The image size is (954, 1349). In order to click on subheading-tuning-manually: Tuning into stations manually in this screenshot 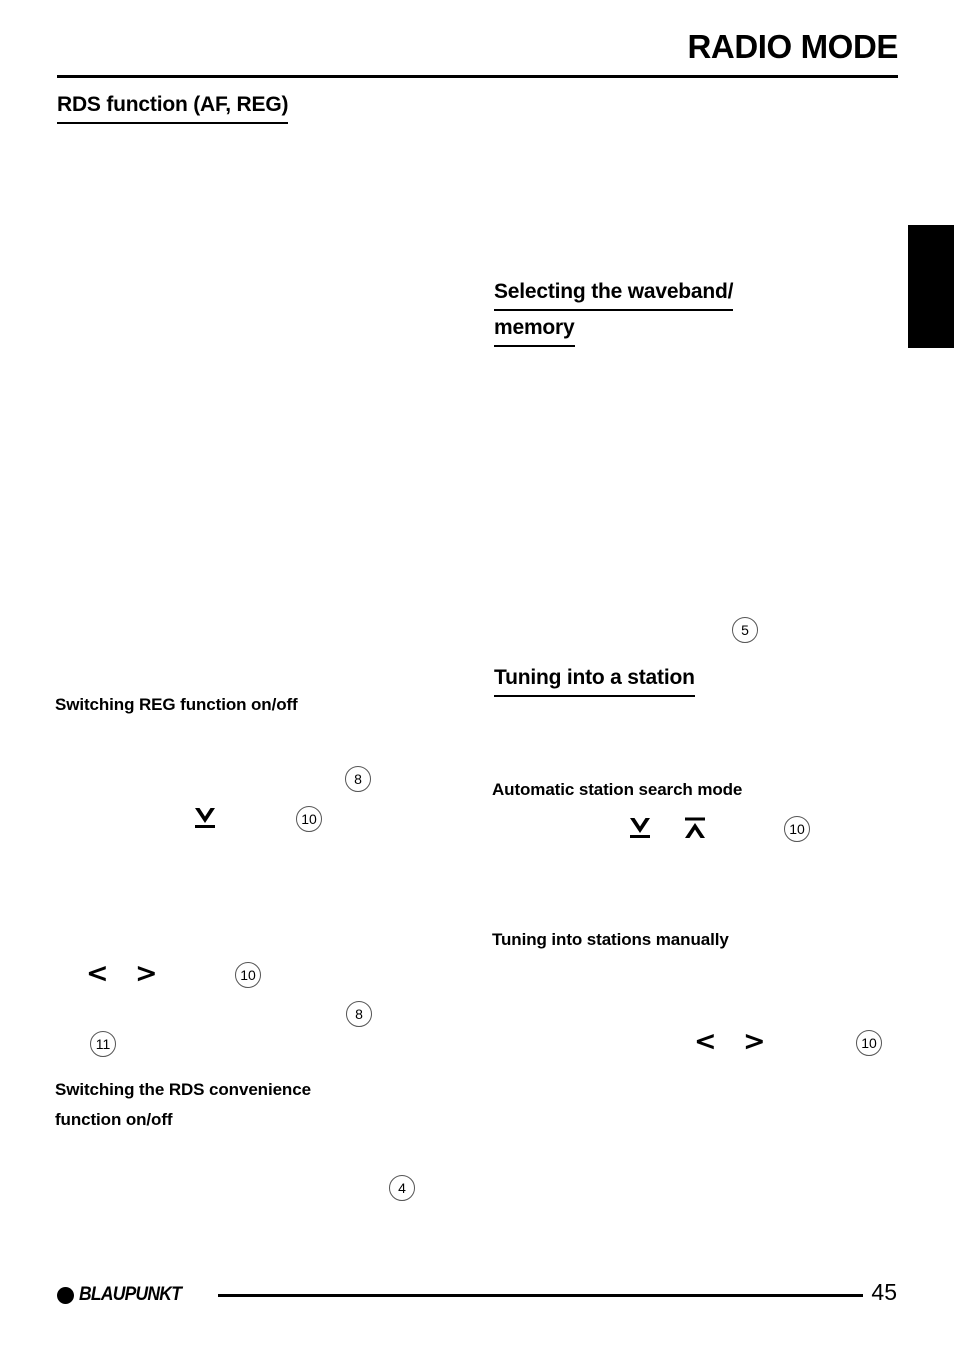, I will do `click(610, 939)`.